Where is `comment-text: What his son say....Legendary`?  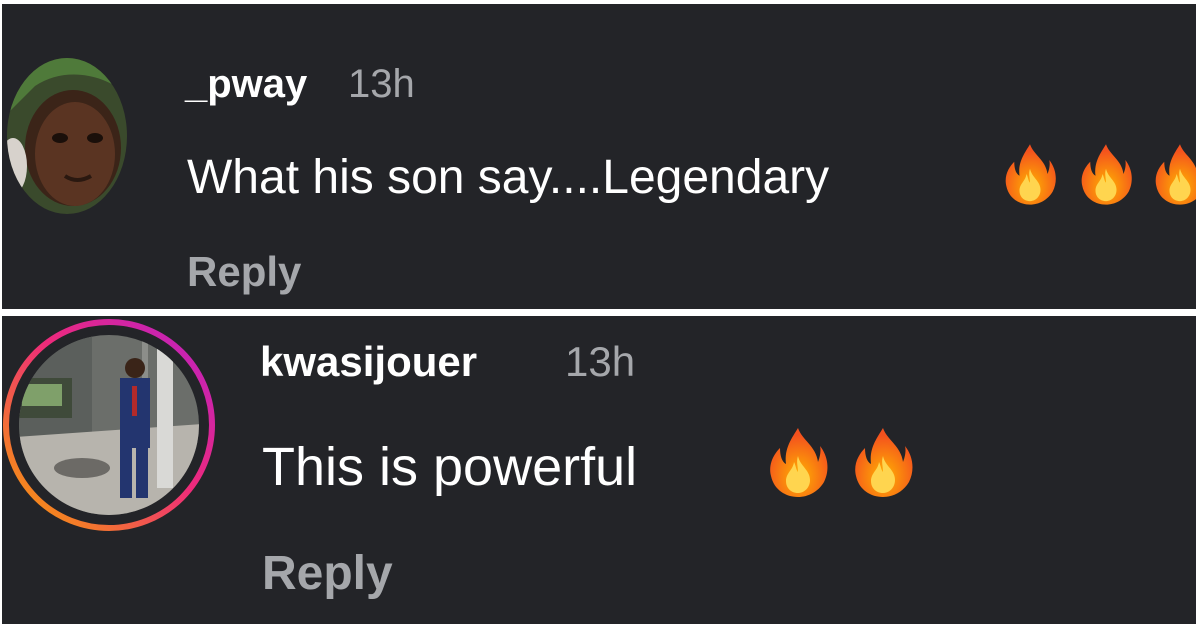
comment-text: What his son say....Legendary is located at coordinates (508, 177).